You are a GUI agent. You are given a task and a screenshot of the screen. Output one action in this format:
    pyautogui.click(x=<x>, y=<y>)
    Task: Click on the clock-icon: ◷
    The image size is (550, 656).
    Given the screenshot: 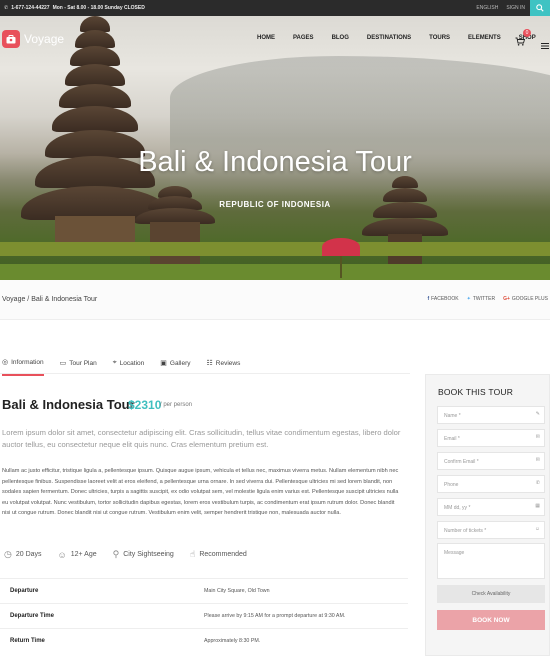 What is the action you would take?
    pyautogui.click(x=8, y=554)
    